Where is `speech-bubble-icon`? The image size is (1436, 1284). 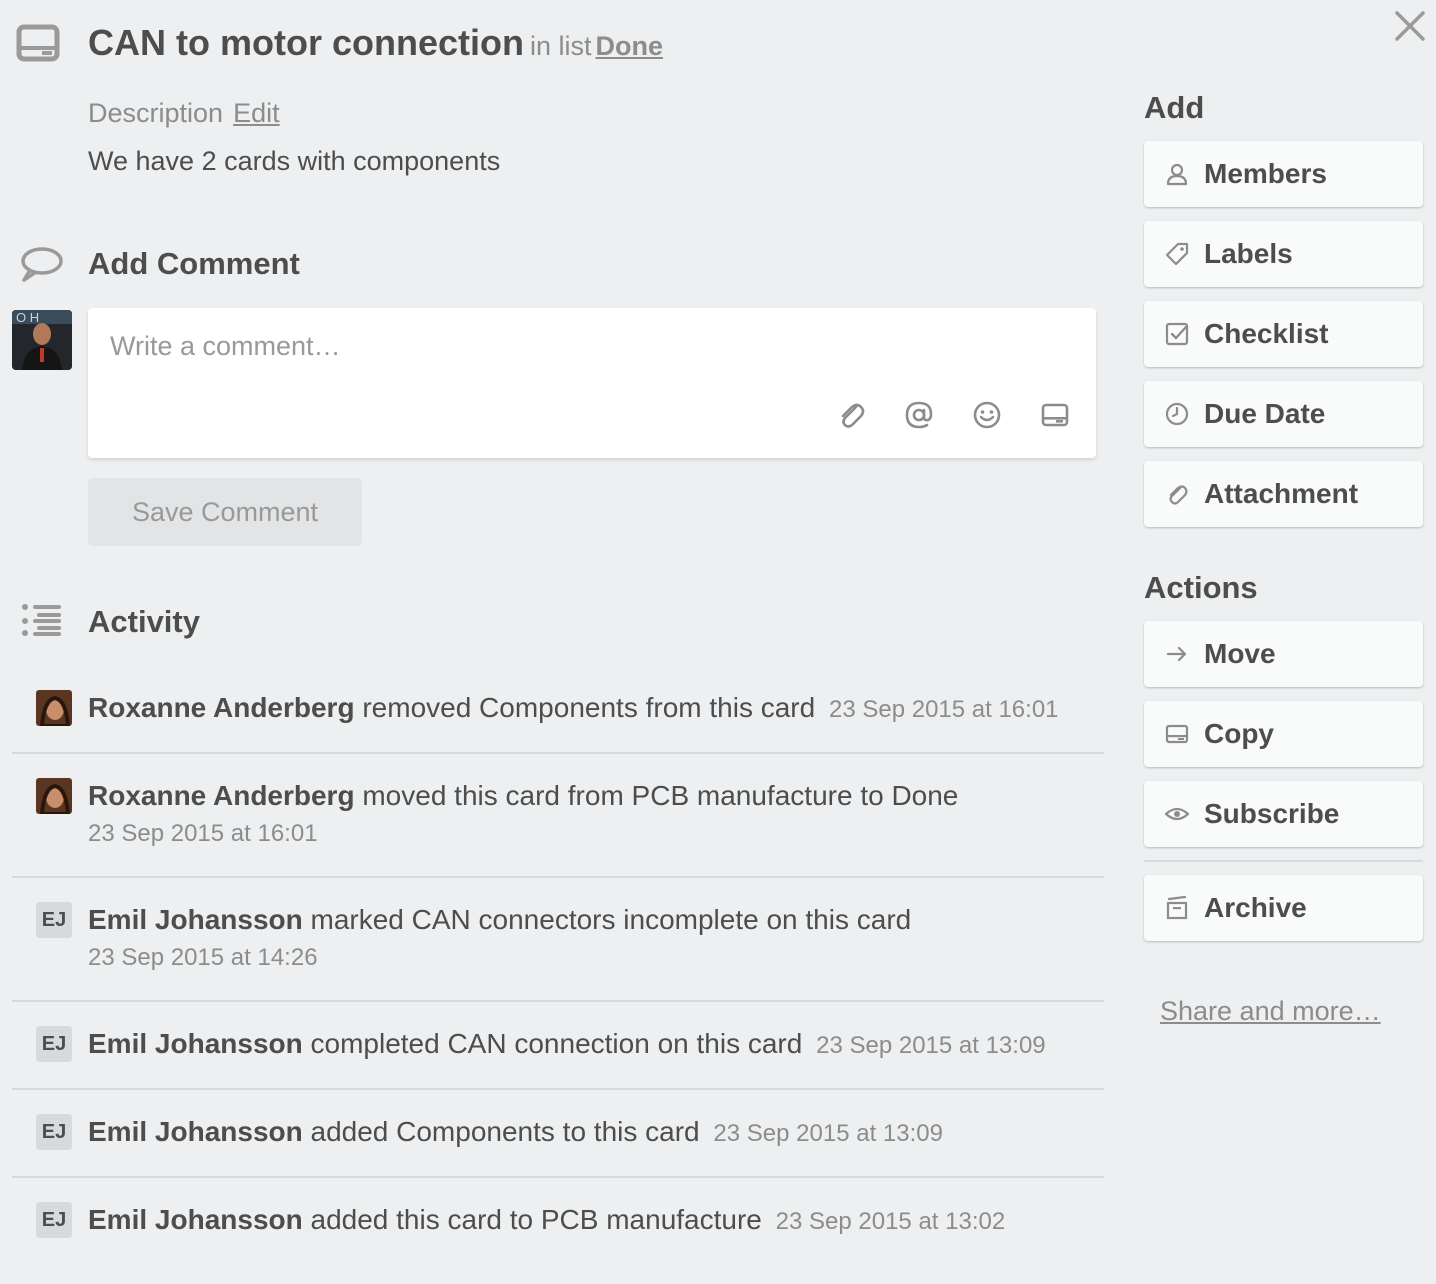
speech-bubble-icon is located at coordinates (42, 264).